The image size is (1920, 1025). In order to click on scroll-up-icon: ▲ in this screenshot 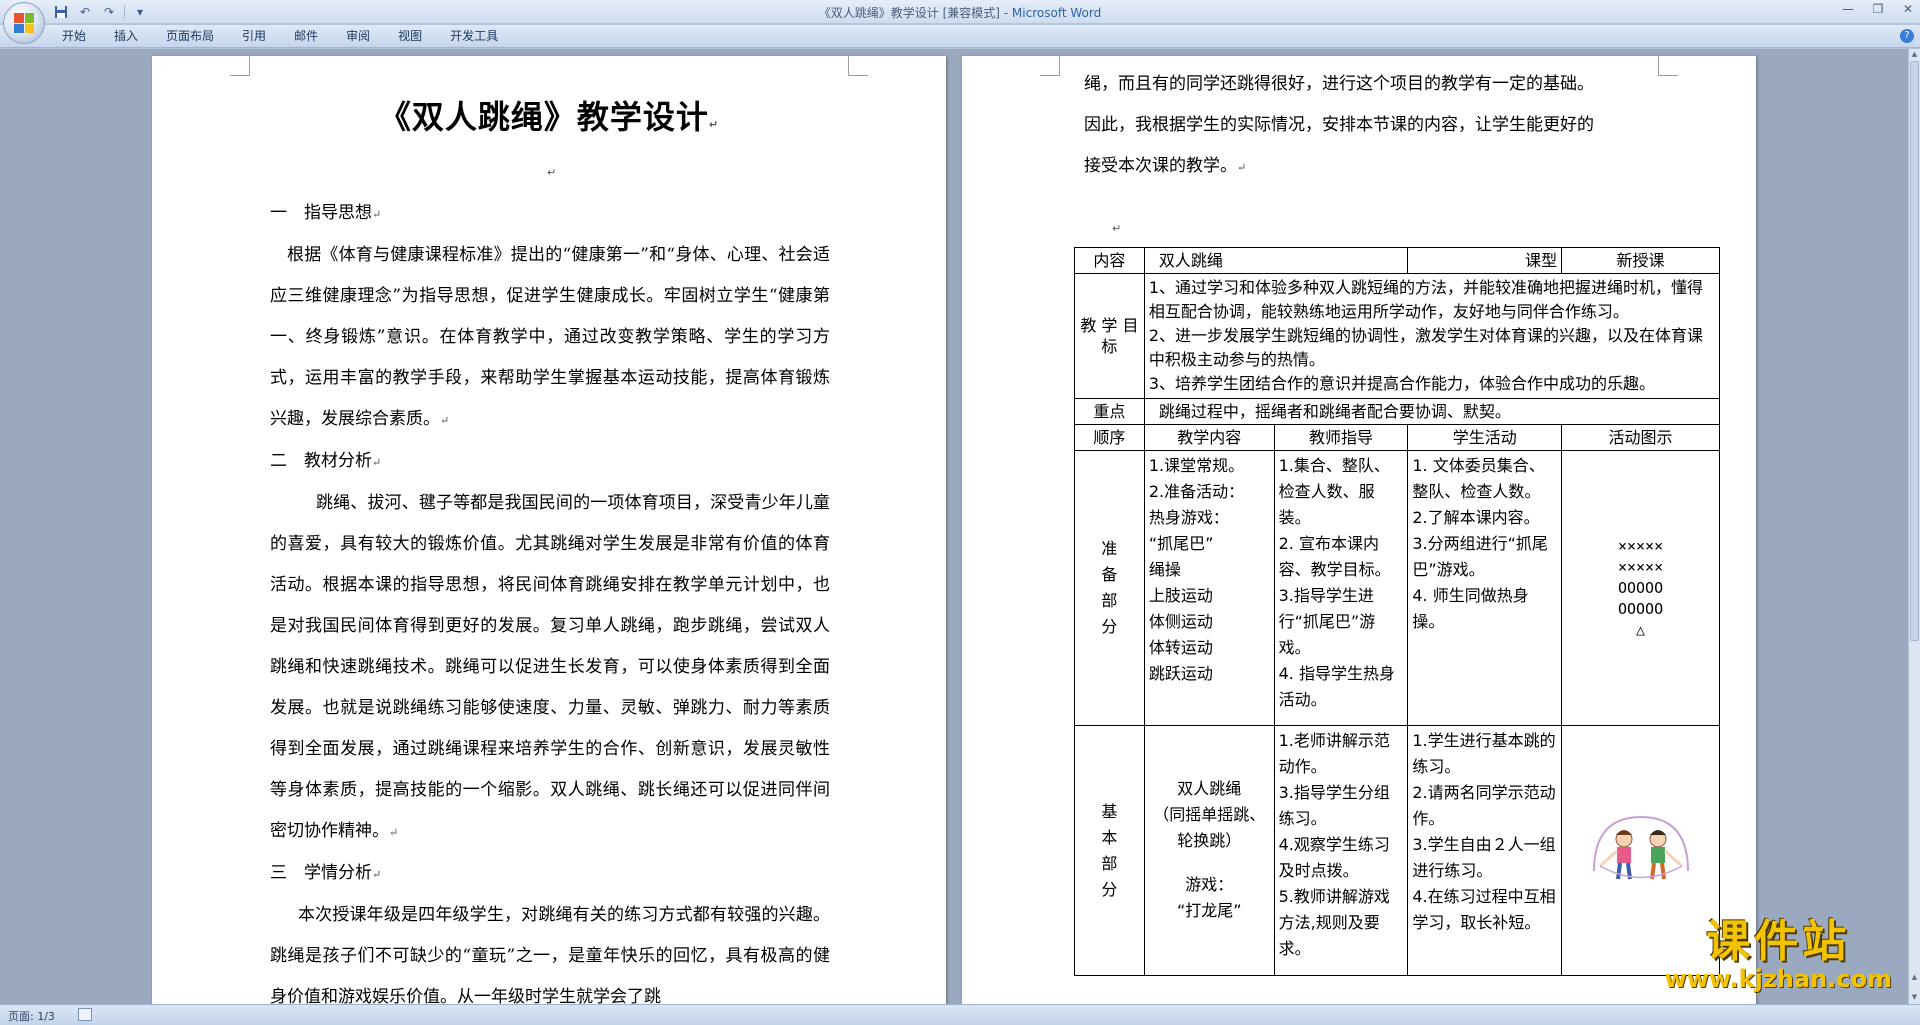, I will do `click(1914, 54)`.